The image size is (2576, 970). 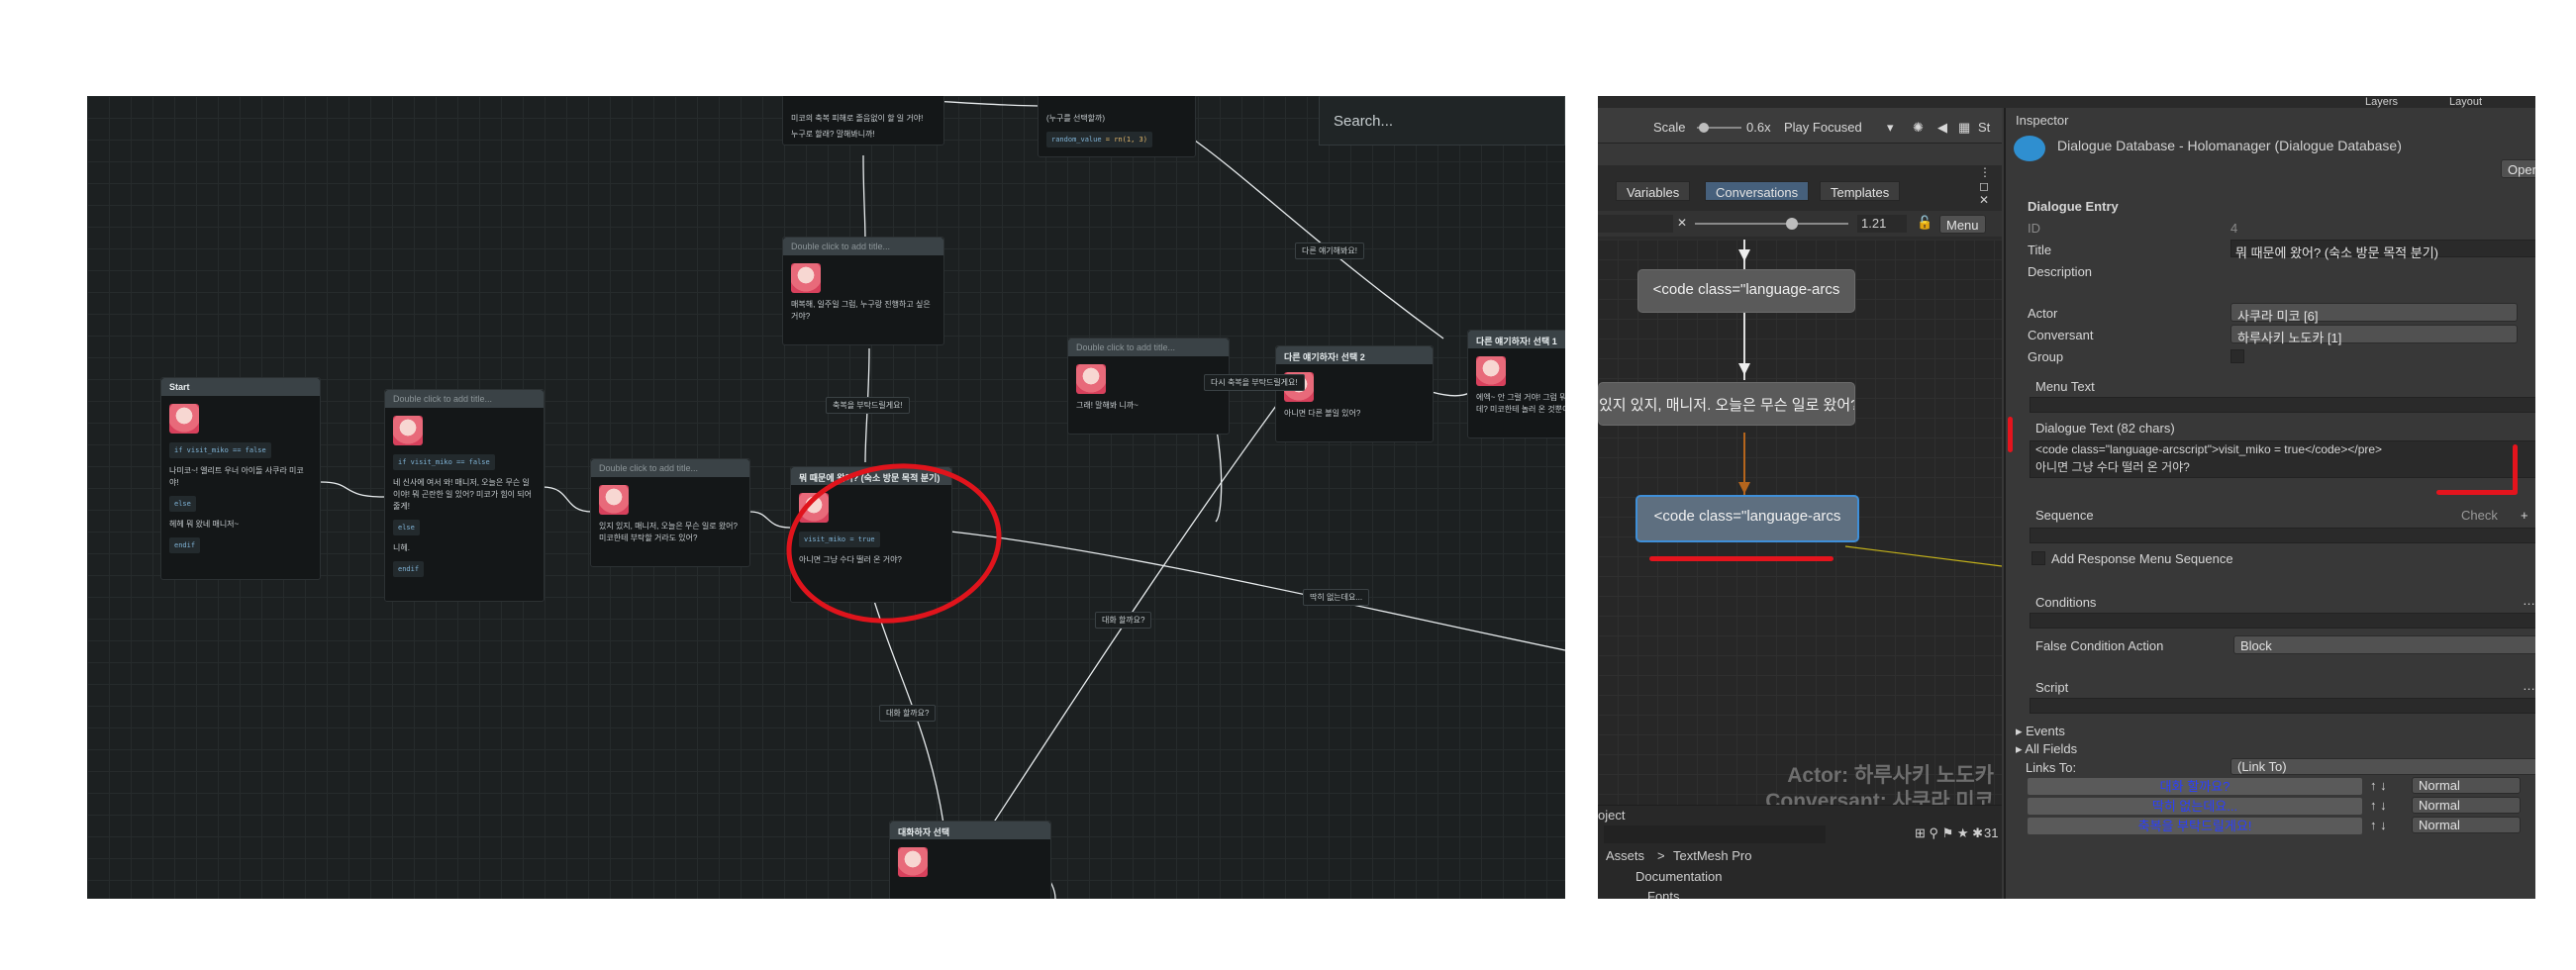 I want to click on dropdown-arrow-icon: ▾, so click(x=1891, y=128).